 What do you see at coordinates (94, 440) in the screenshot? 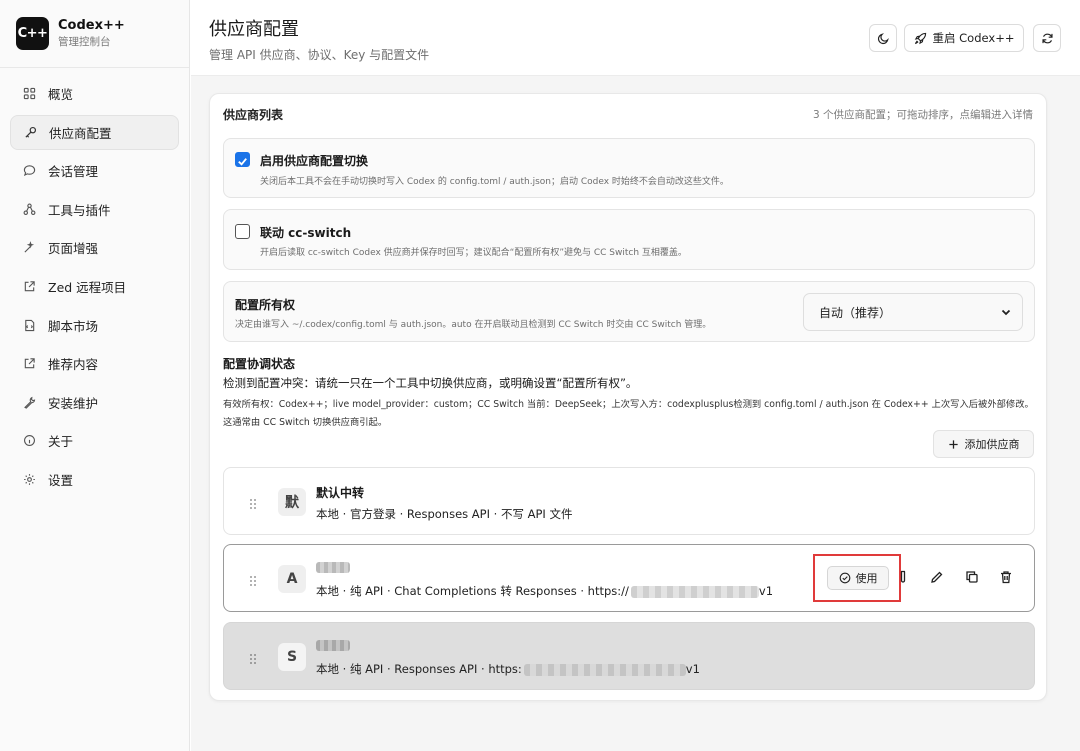
I see `sidebar-item-about: 关于` at bounding box center [94, 440].